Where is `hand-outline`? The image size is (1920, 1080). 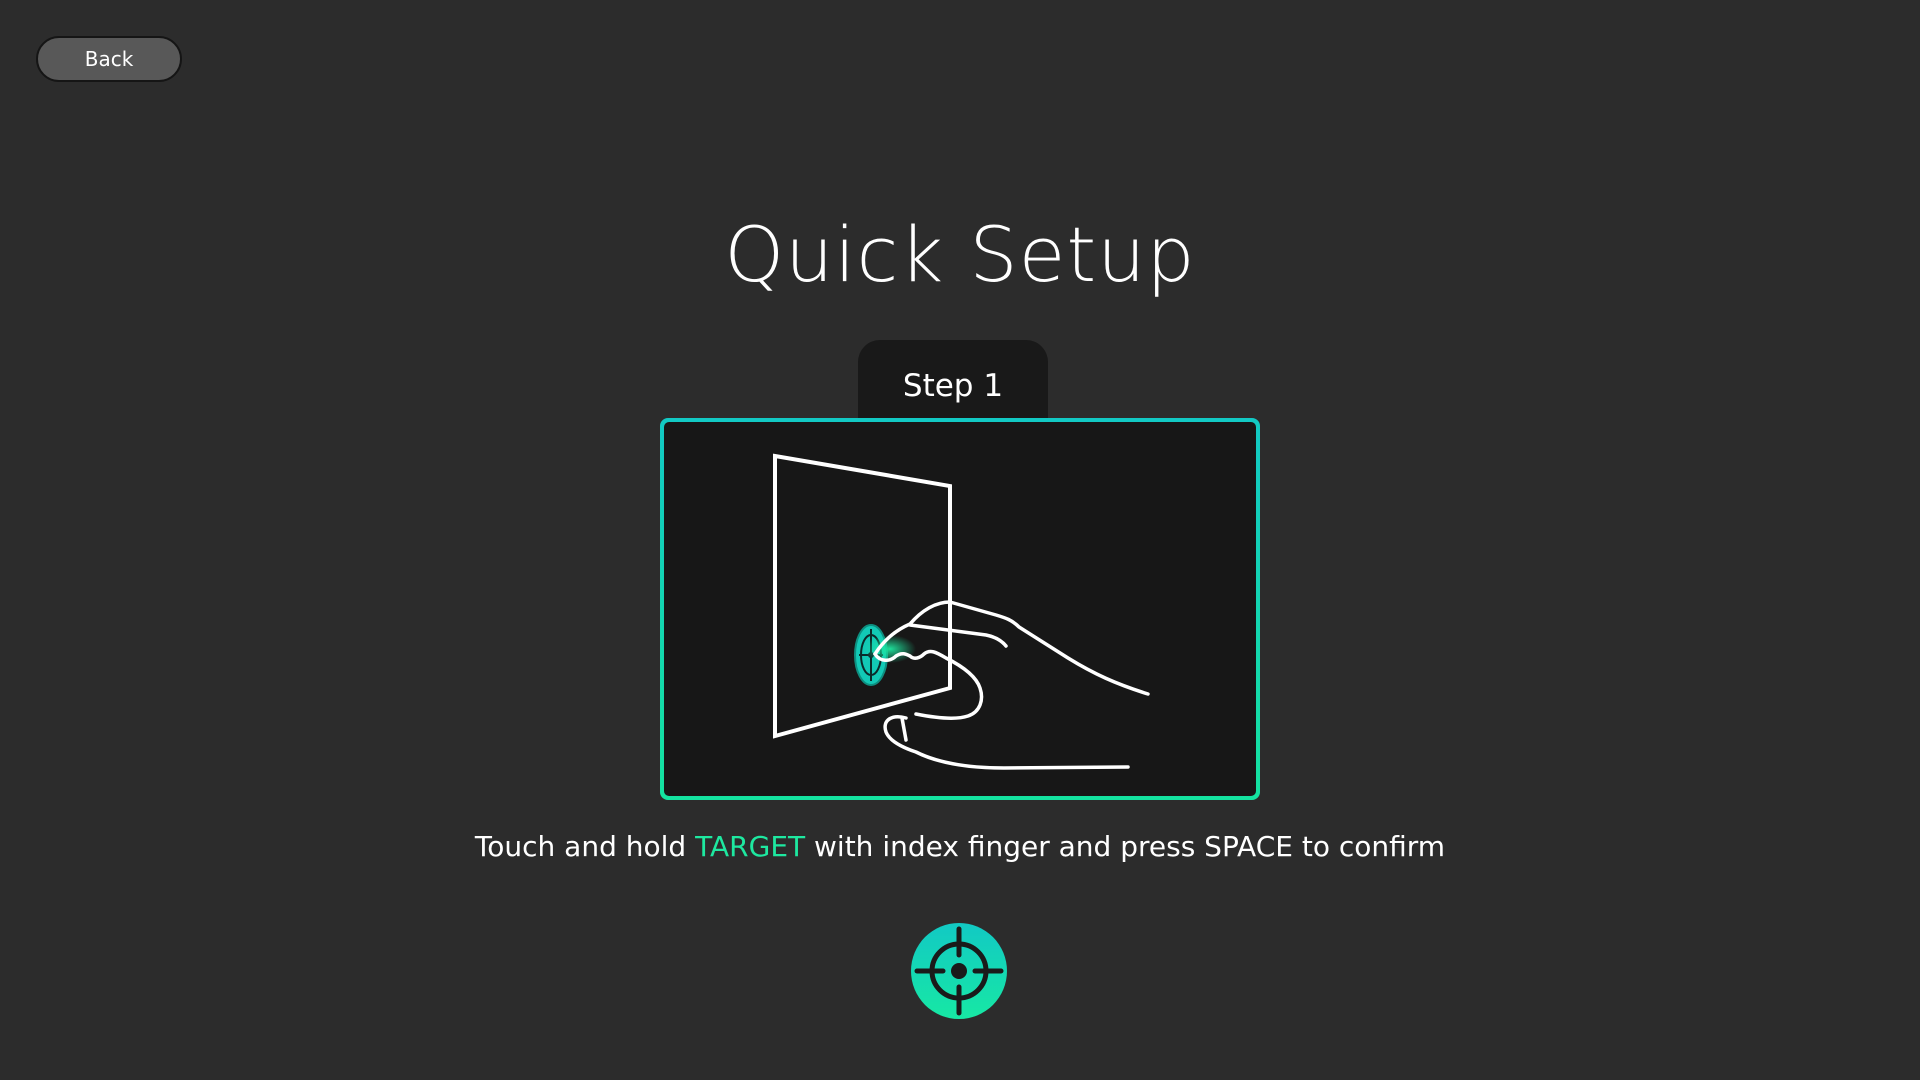 hand-outline is located at coordinates (1011, 648).